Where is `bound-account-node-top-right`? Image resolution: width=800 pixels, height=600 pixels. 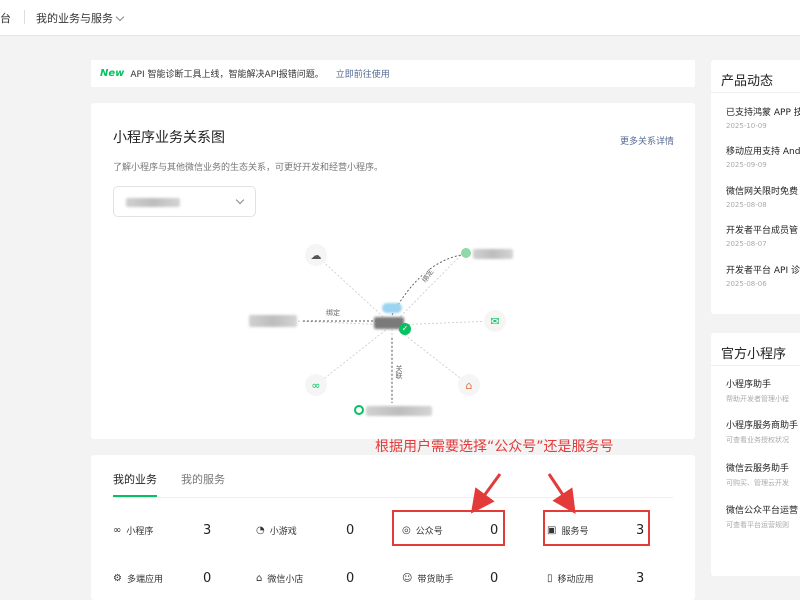
bound-account-node-top-right is located at coordinates (487, 254).